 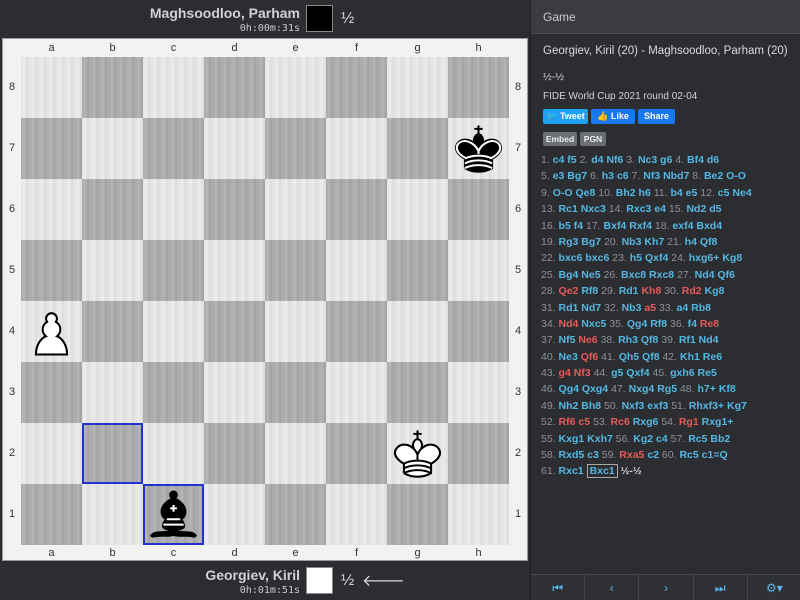 I want to click on move: c5, so click(x=724, y=193).